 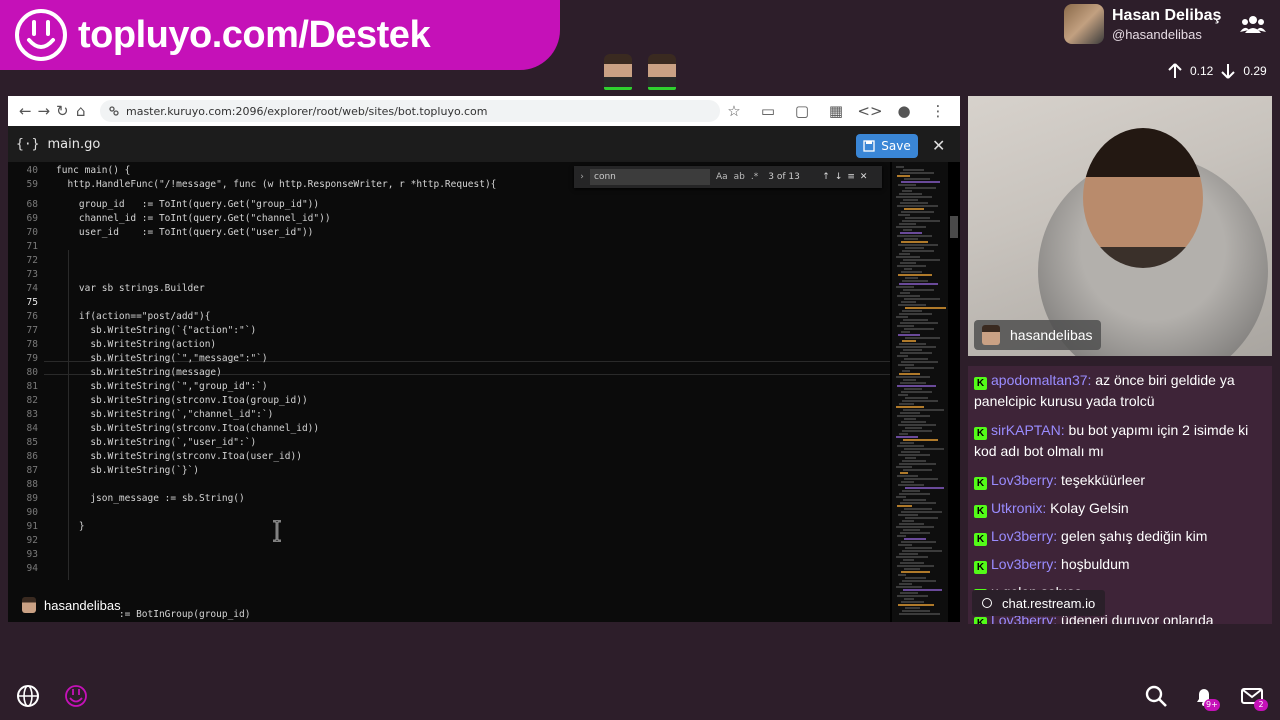 I want to click on line-number: 89, so click(x=32, y=498).